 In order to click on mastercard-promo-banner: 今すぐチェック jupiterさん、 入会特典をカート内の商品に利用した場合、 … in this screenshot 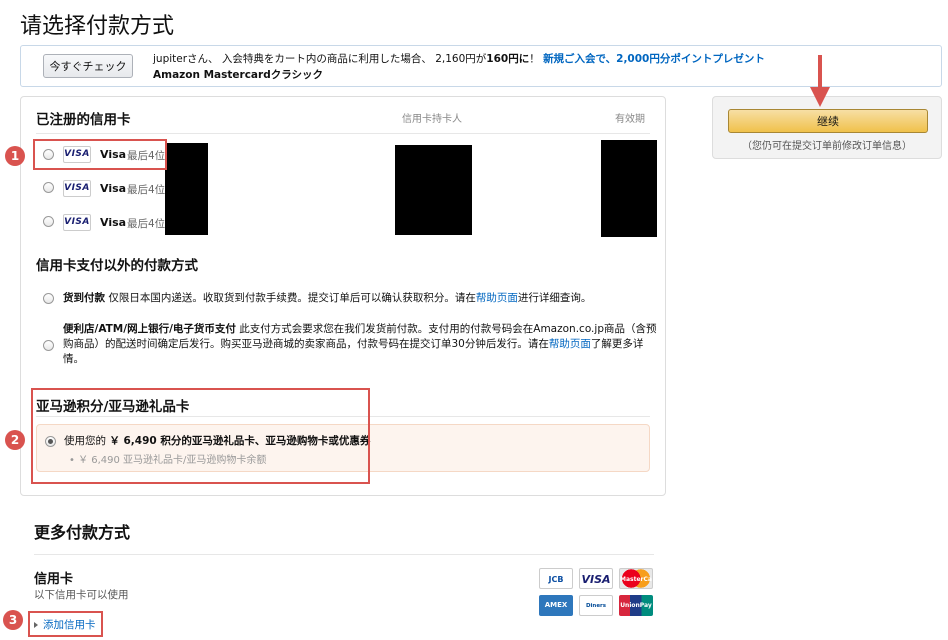, I will do `click(481, 66)`.